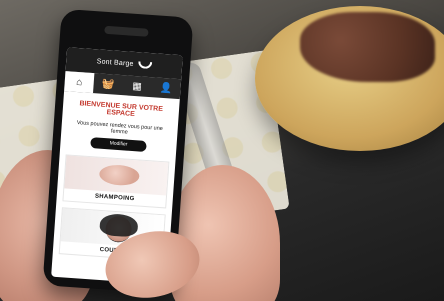 The width and height of the screenshot is (444, 301). I want to click on tab-profile: 👤, so click(166, 88).